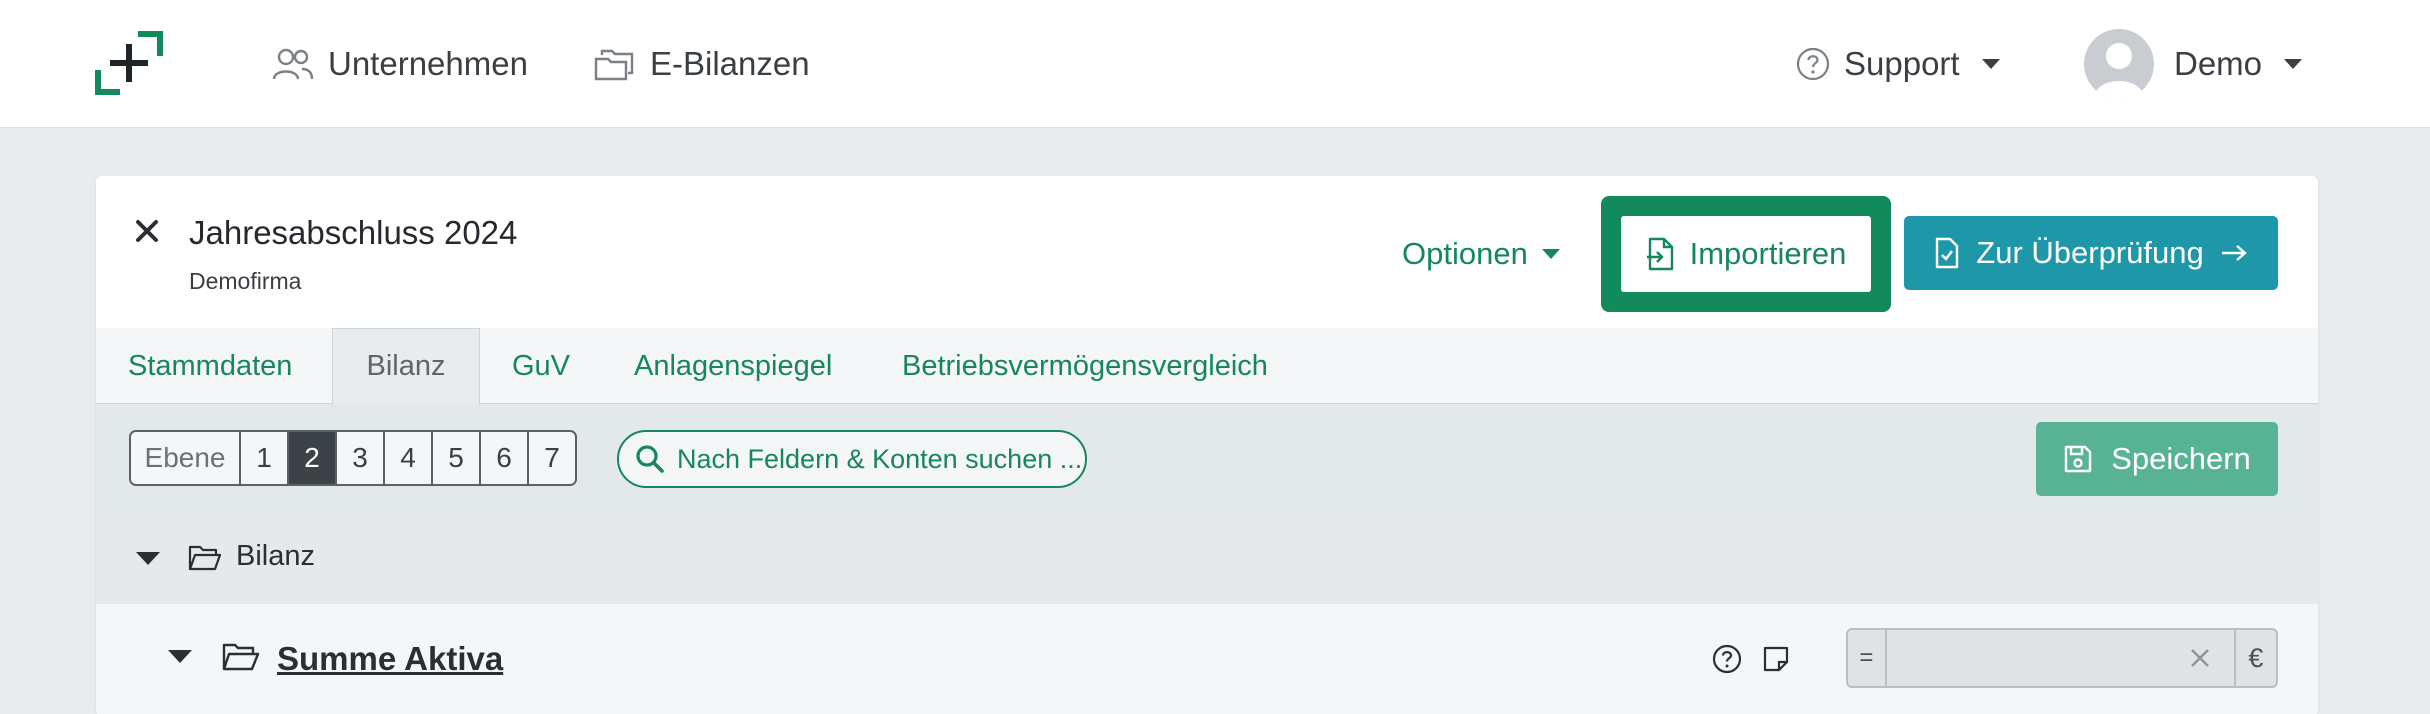 The image size is (2430, 714). I want to click on level-selector: Ebene 1 2 3 4 5 6 7, so click(353, 458).